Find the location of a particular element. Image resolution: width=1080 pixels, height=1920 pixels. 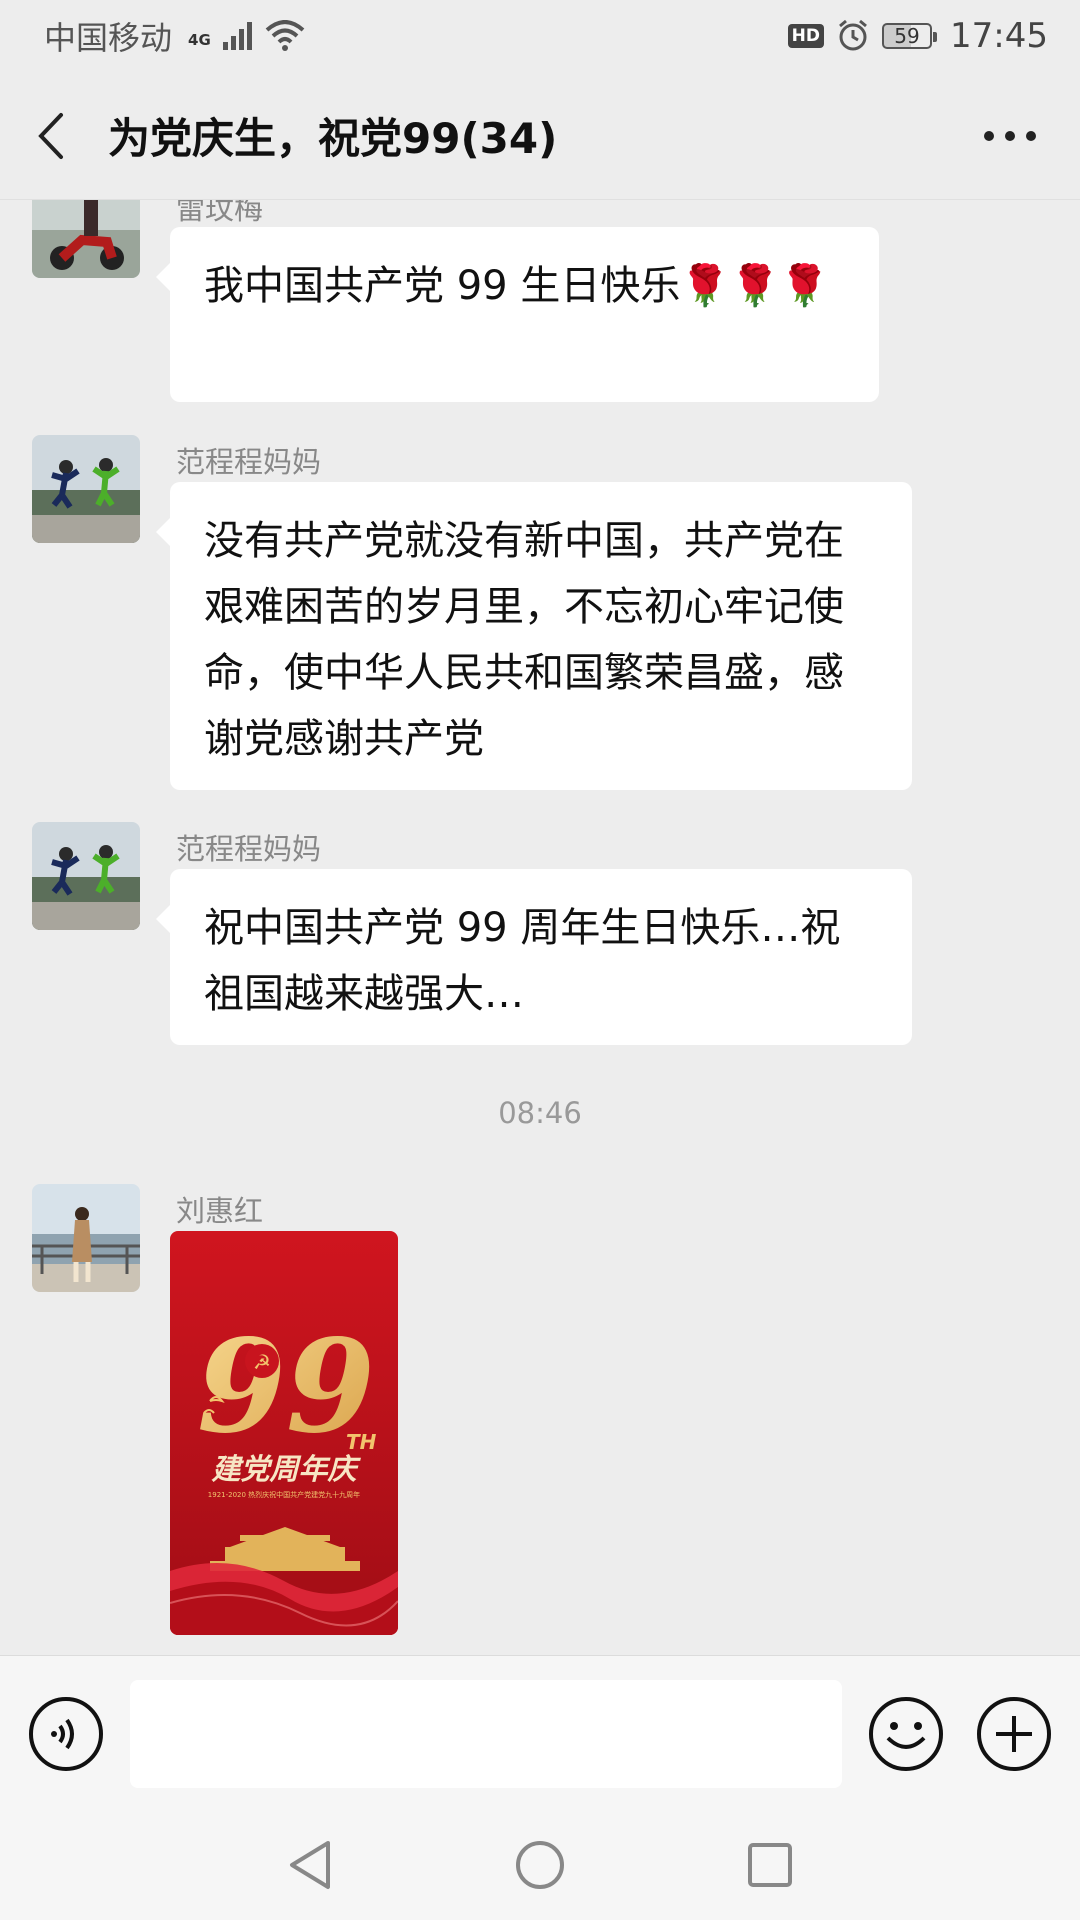

title-bar: 为党庆生，祝党99(34) is located at coordinates (540, 136).